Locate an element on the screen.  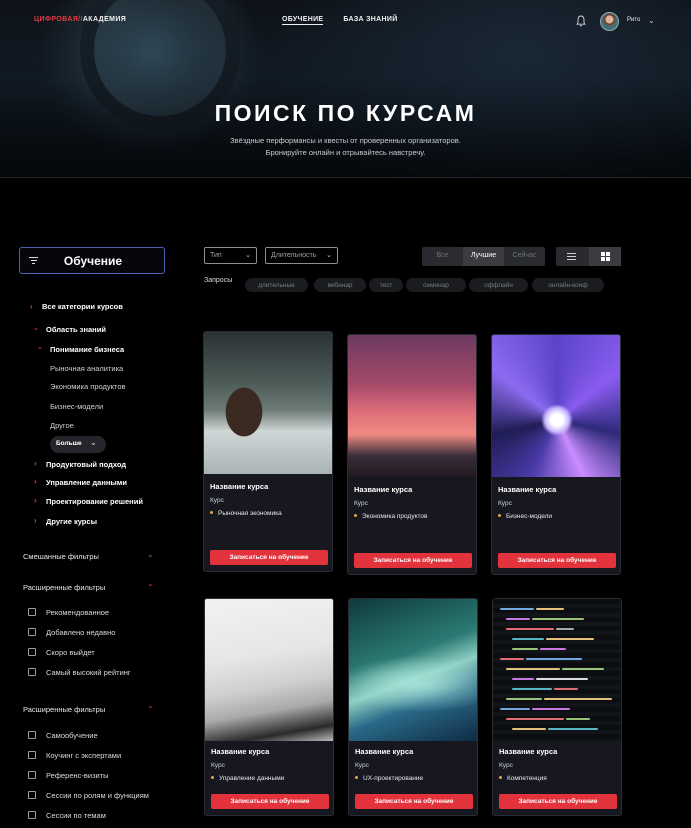
nav-link-knowledge-base: БАЗА ЗНАНИЙ is located at coordinates (370, 20).